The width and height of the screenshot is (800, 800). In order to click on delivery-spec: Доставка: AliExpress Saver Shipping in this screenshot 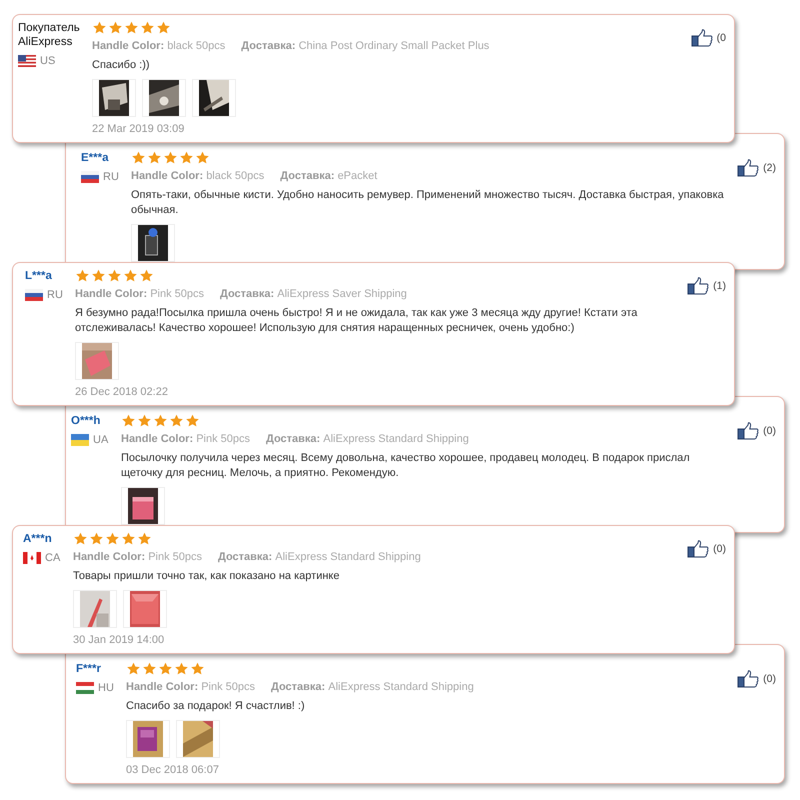, I will do `click(313, 294)`.